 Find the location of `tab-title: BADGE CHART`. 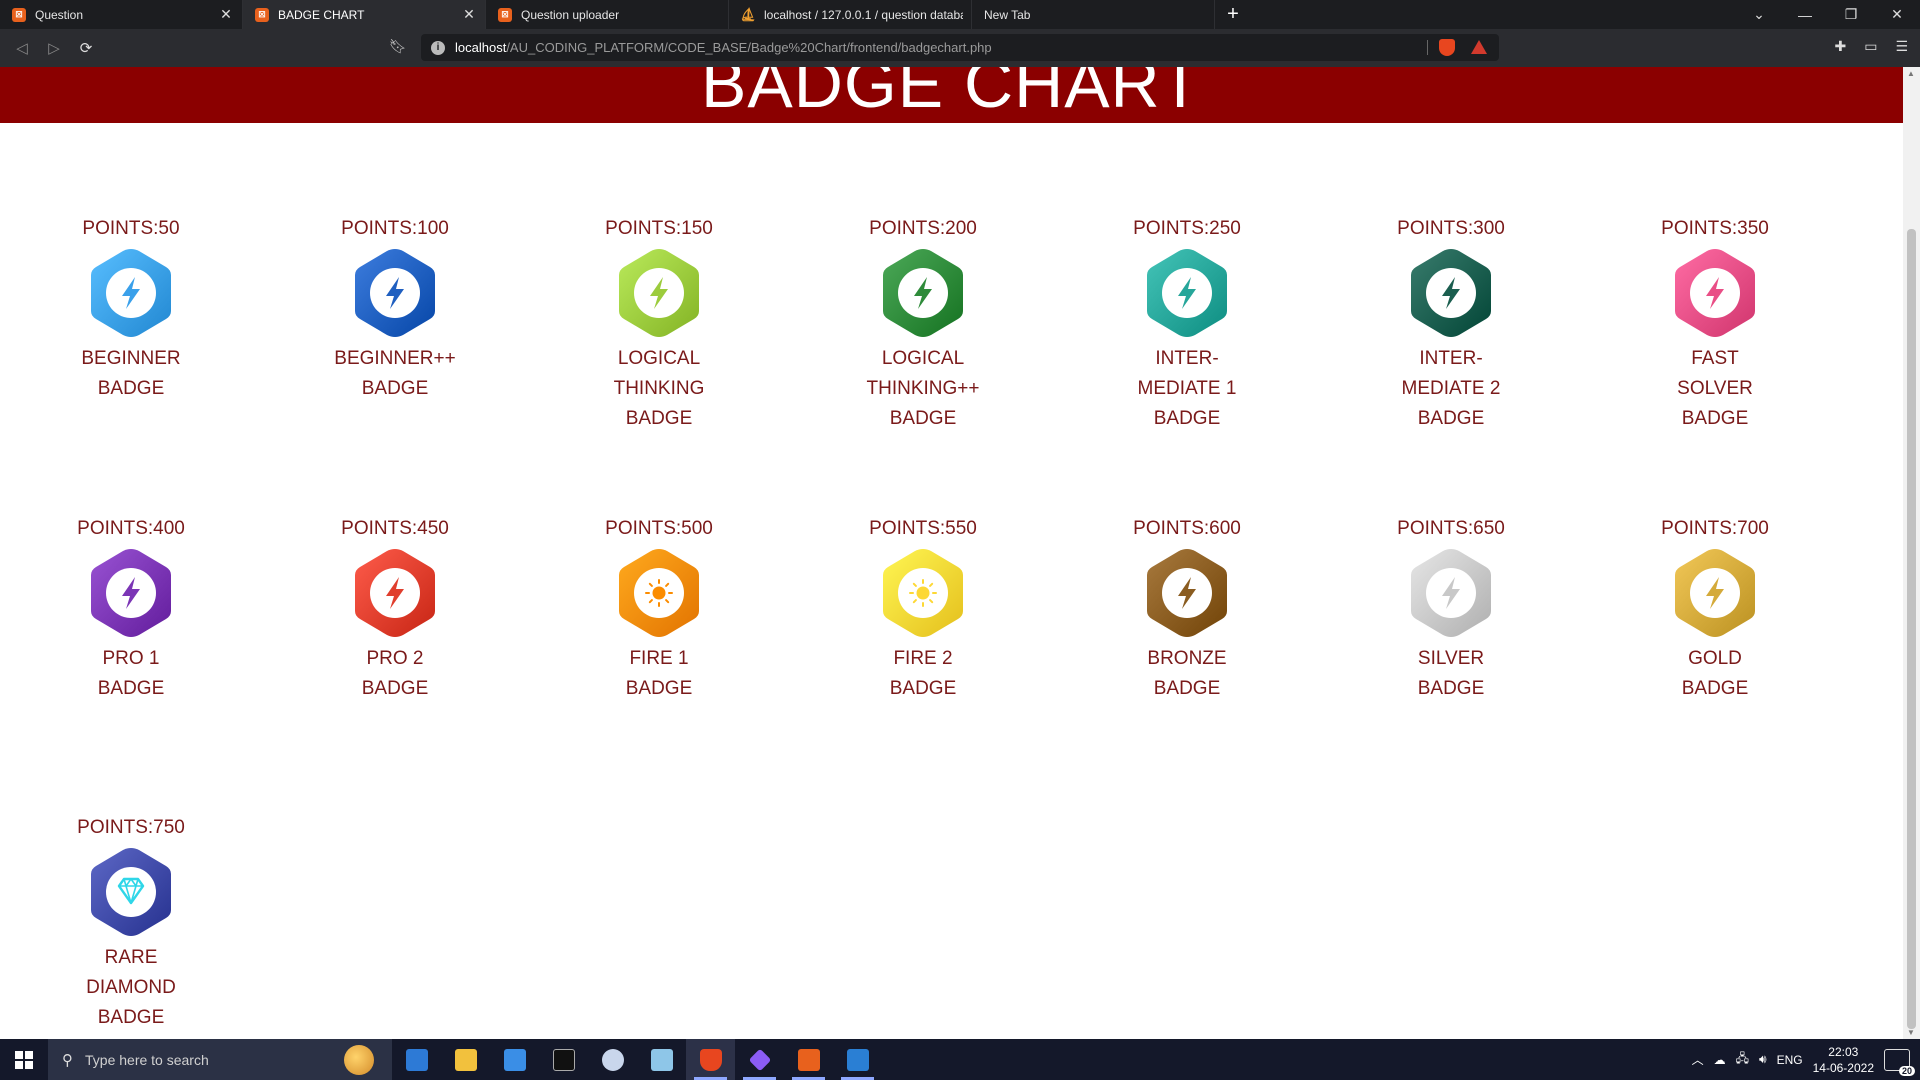

tab-title: BADGE CHART is located at coordinates (321, 14).